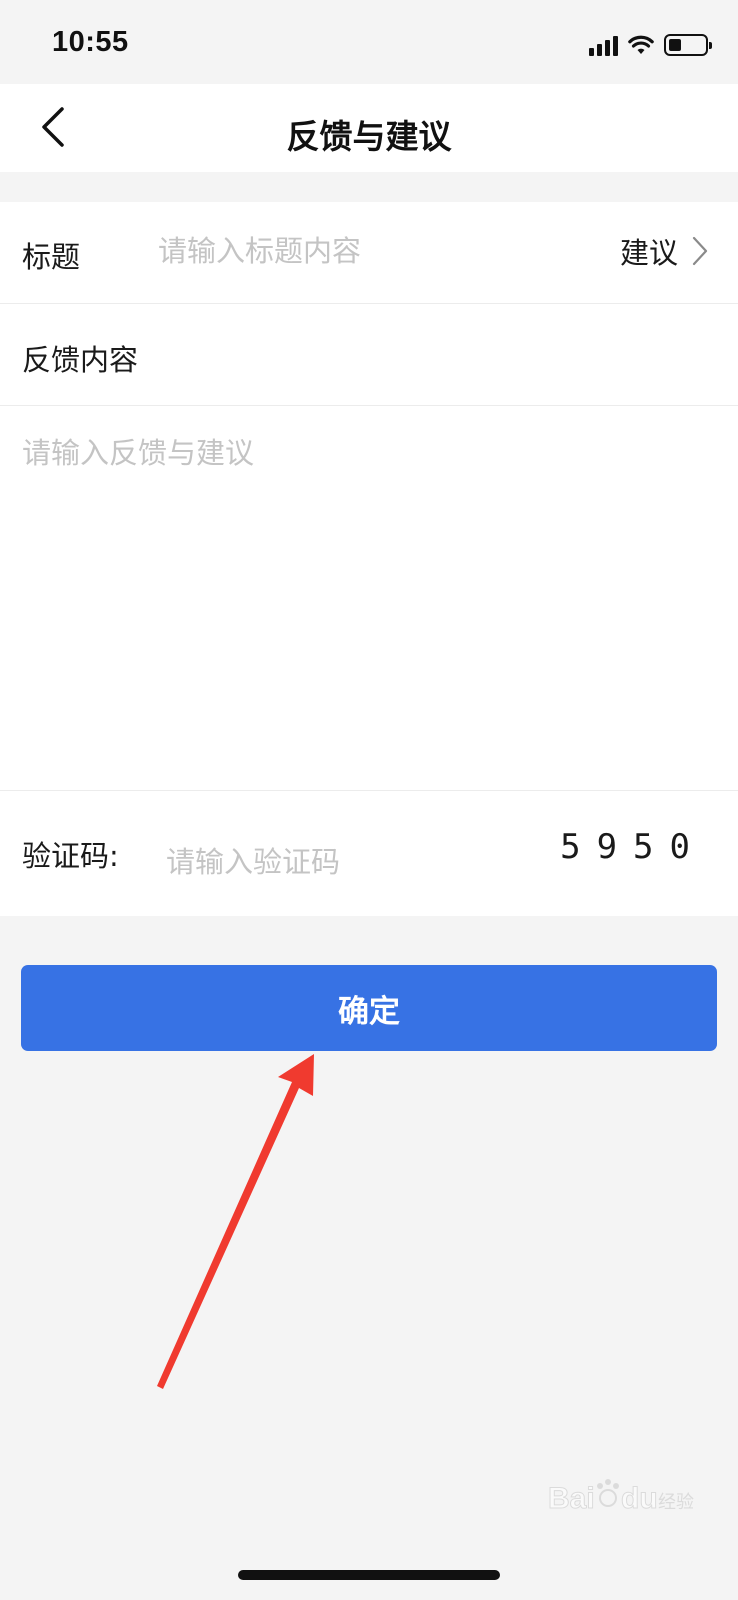  What do you see at coordinates (675, 45) in the screenshot?
I see `battery-level` at bounding box center [675, 45].